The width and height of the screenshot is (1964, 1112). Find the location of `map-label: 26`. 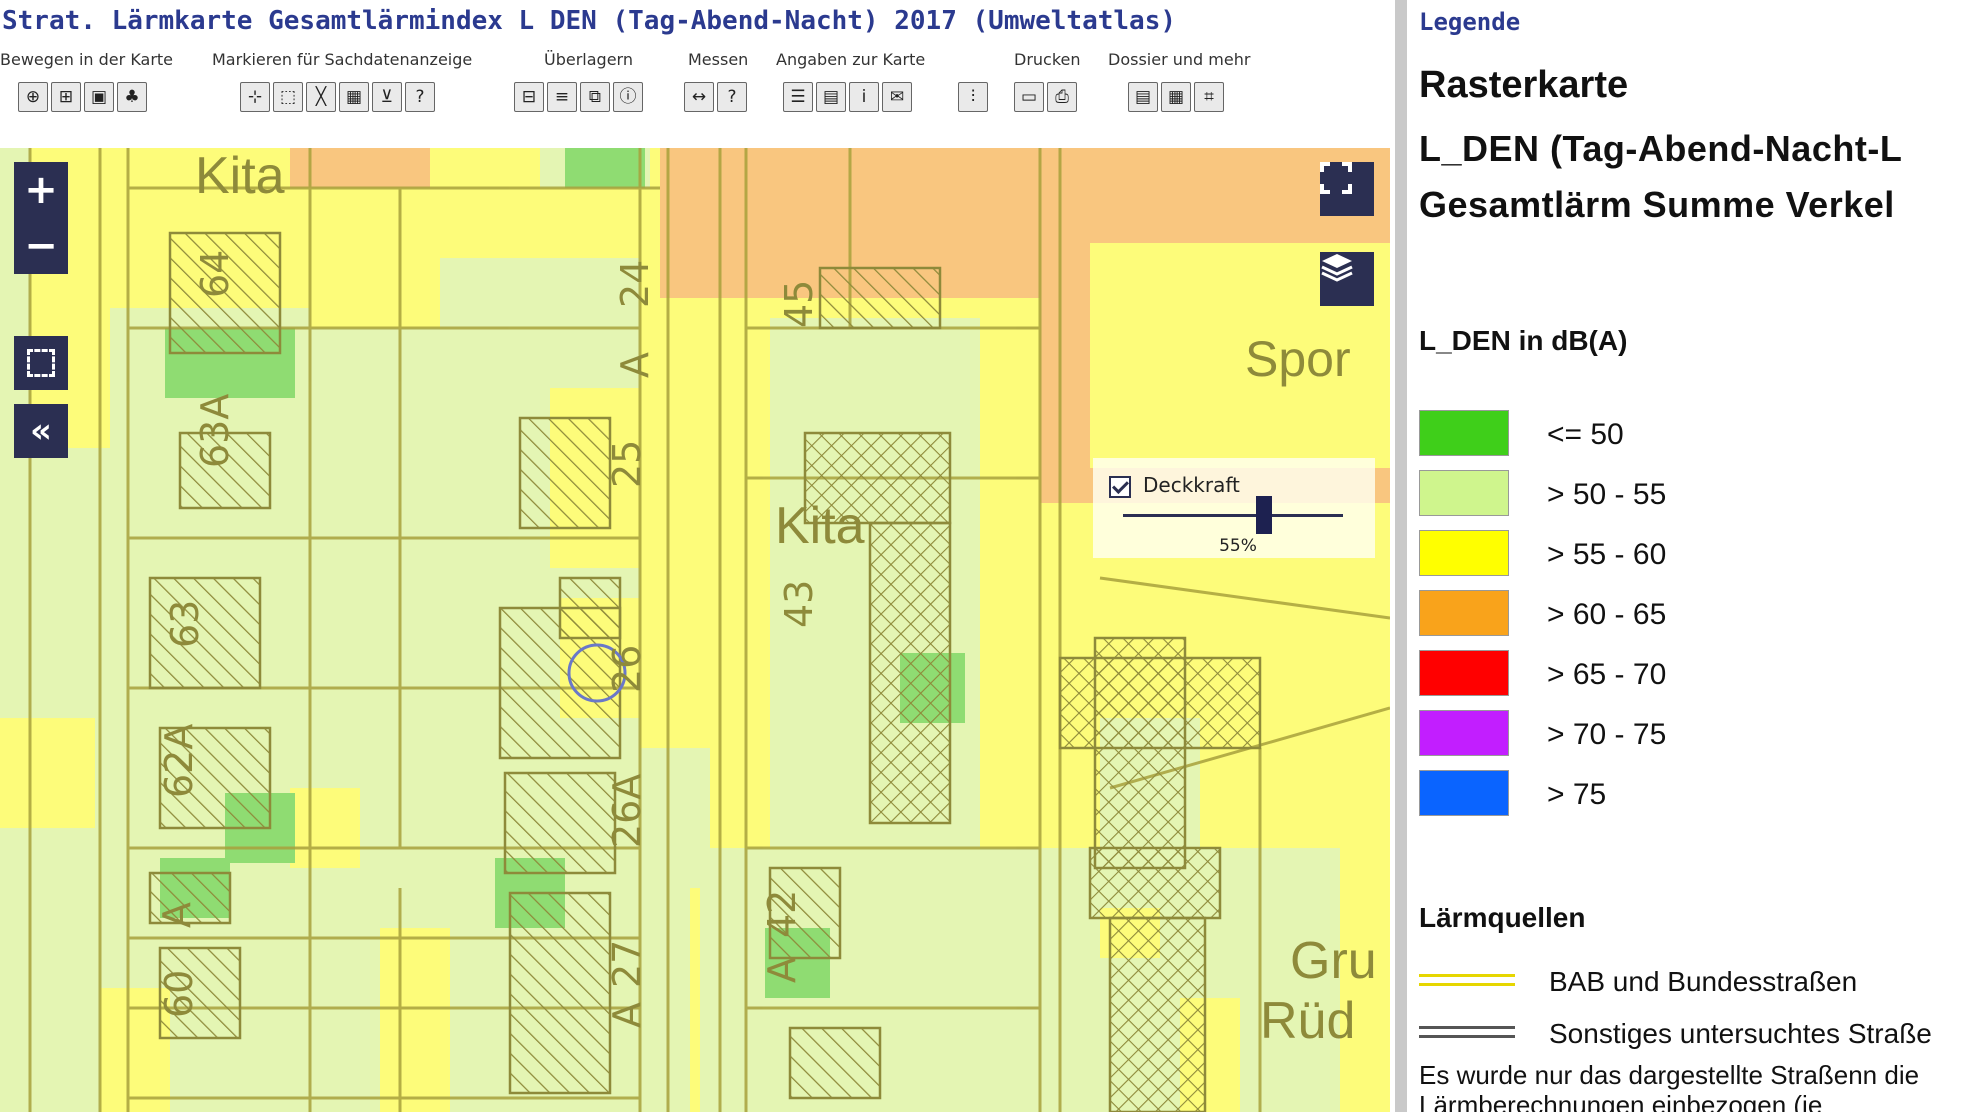

map-label: 26 is located at coordinates (627, 669).